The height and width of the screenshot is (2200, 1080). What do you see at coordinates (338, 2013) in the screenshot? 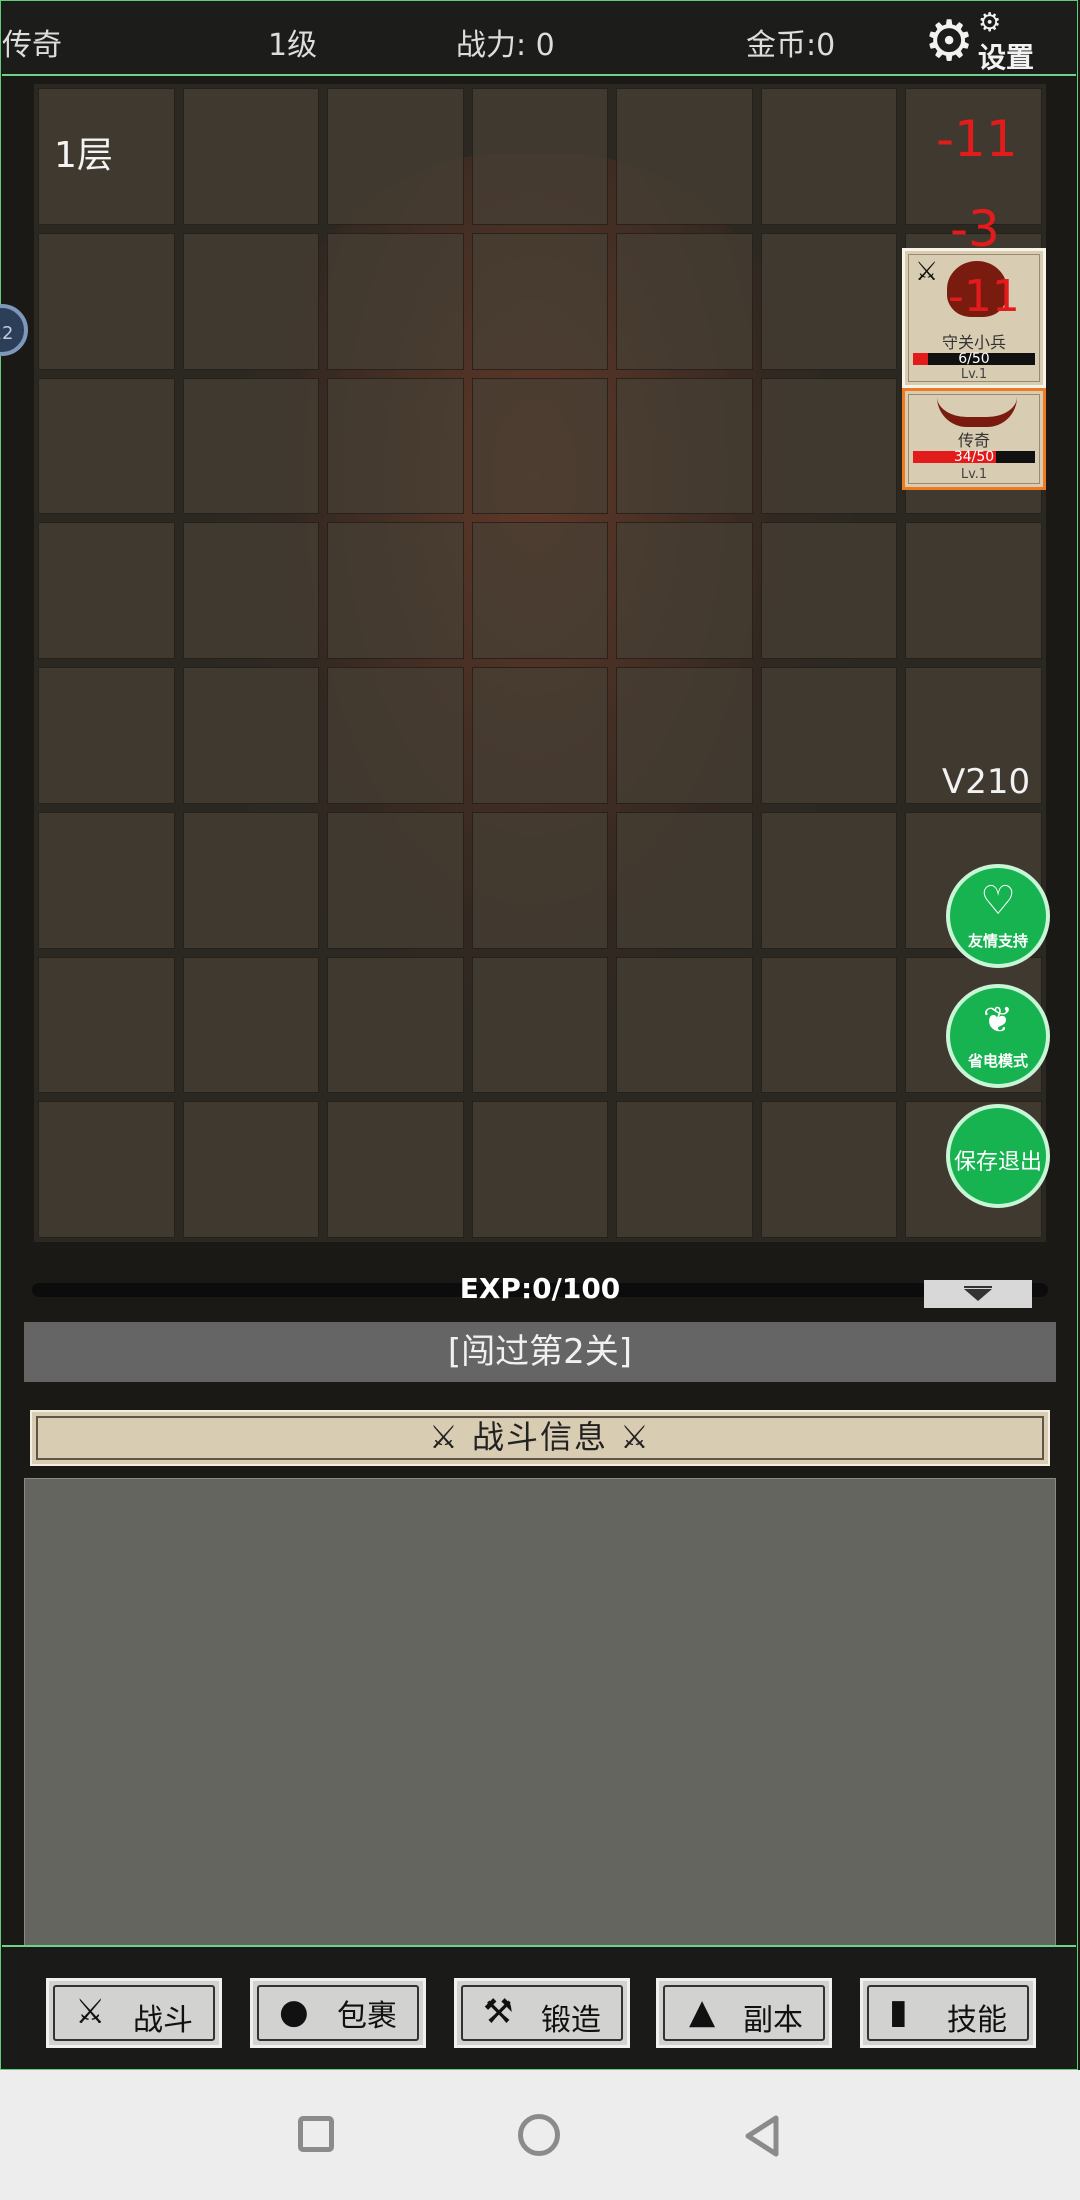
I see `nav-bag-button: ● 包裹` at bounding box center [338, 2013].